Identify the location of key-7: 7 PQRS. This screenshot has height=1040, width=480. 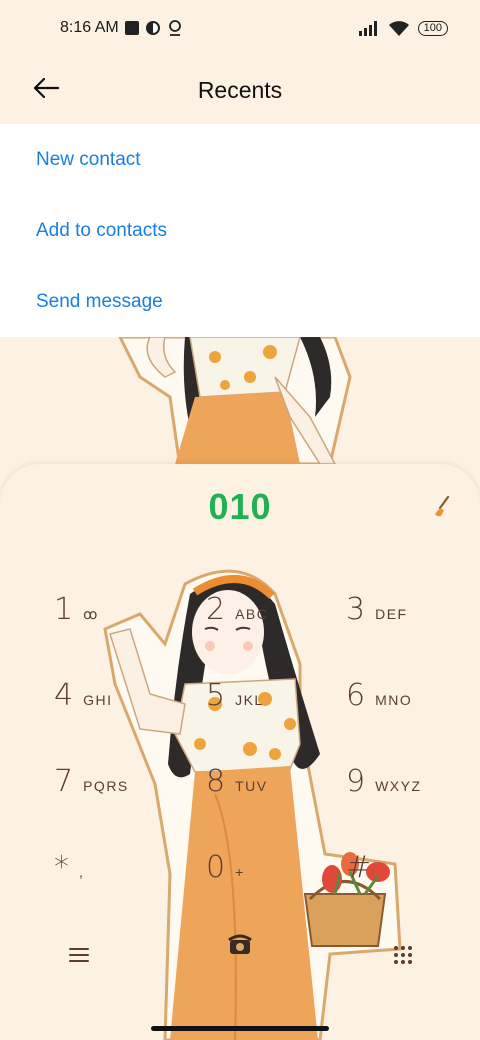
(91, 794).